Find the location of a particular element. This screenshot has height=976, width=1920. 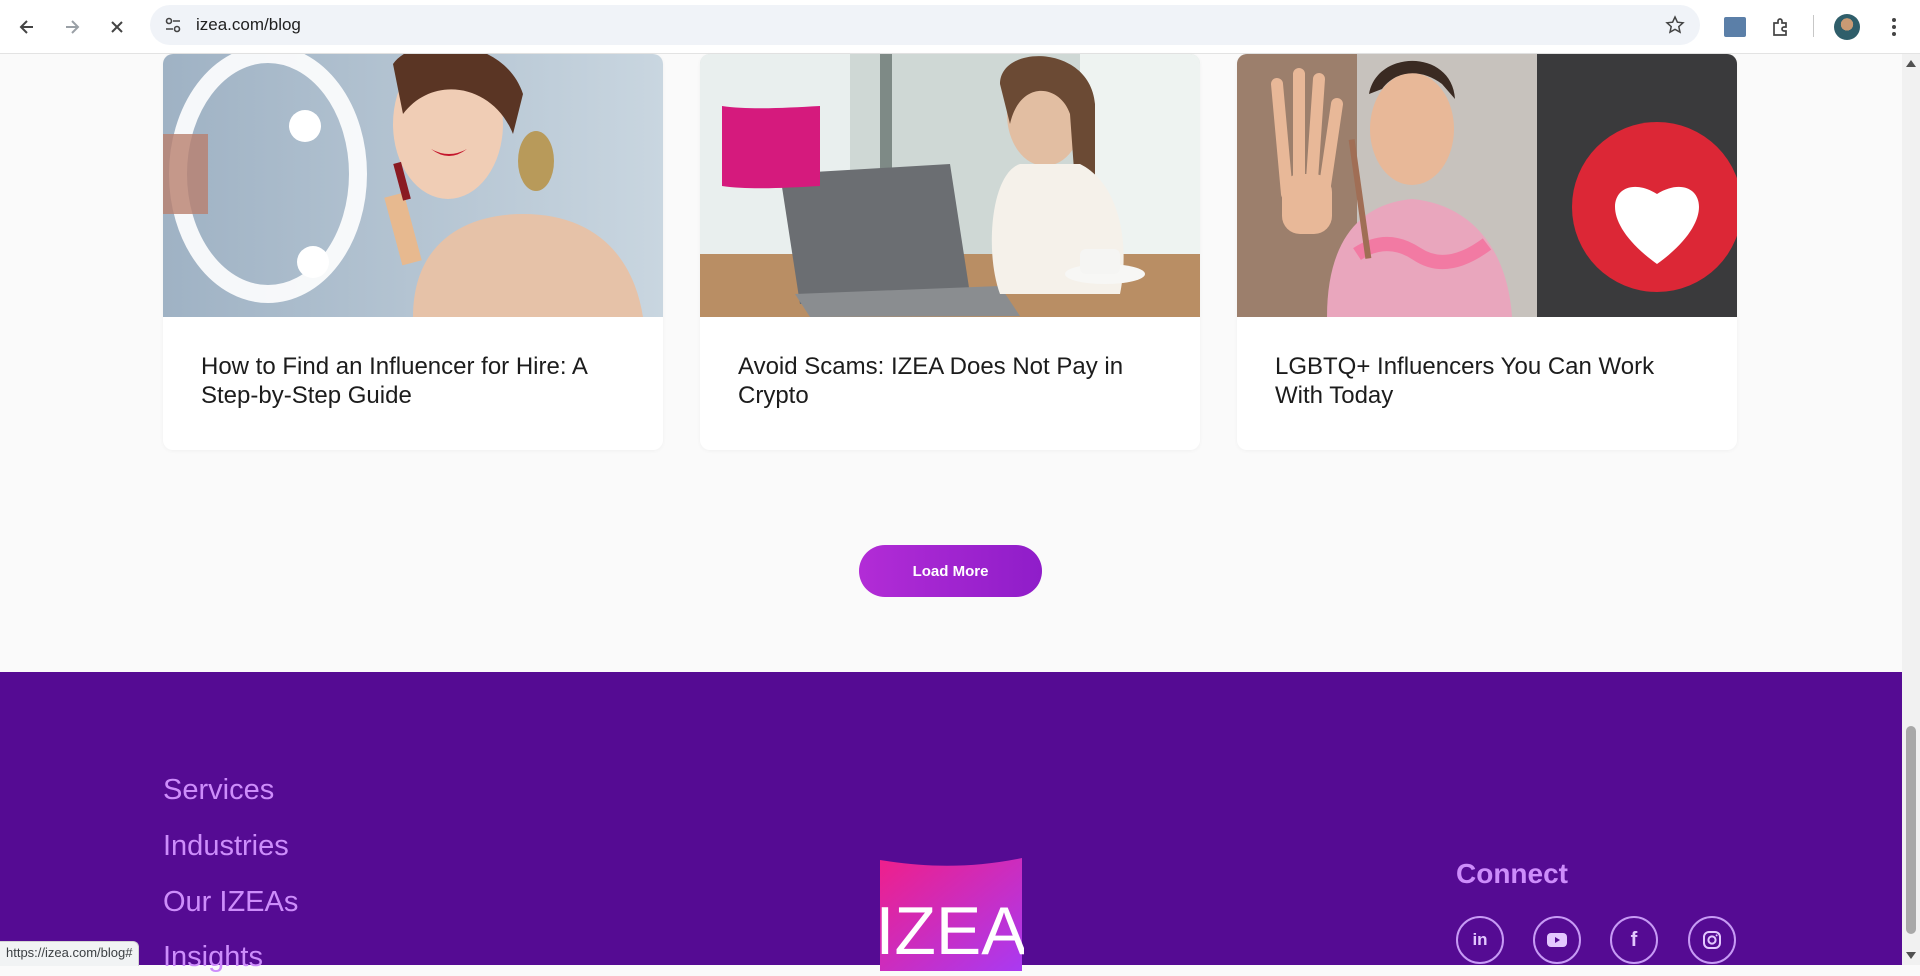

connect-heading: Connect is located at coordinates (1512, 873).